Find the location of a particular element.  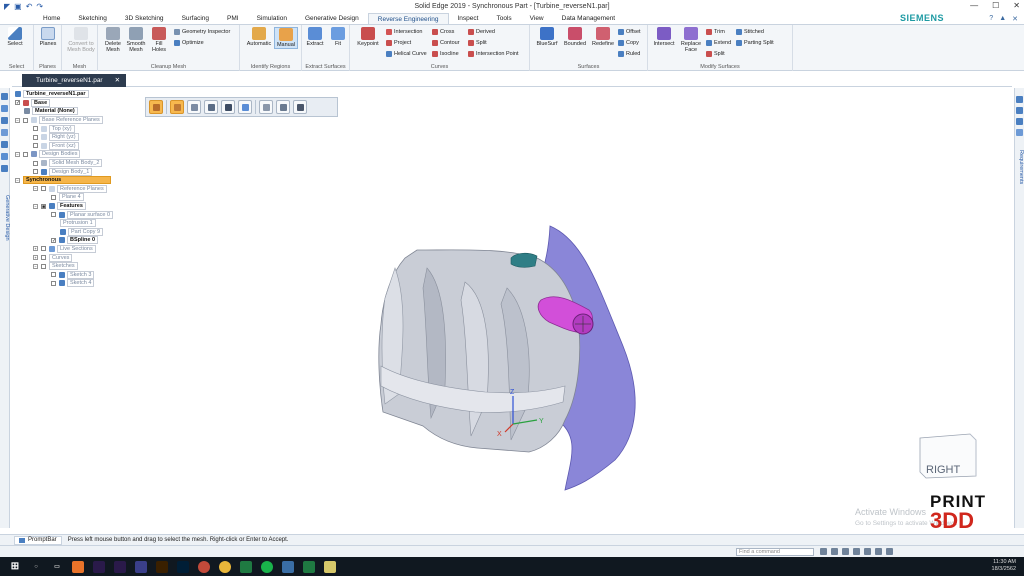

pathfinder-icon is located at coordinates (4, 96).